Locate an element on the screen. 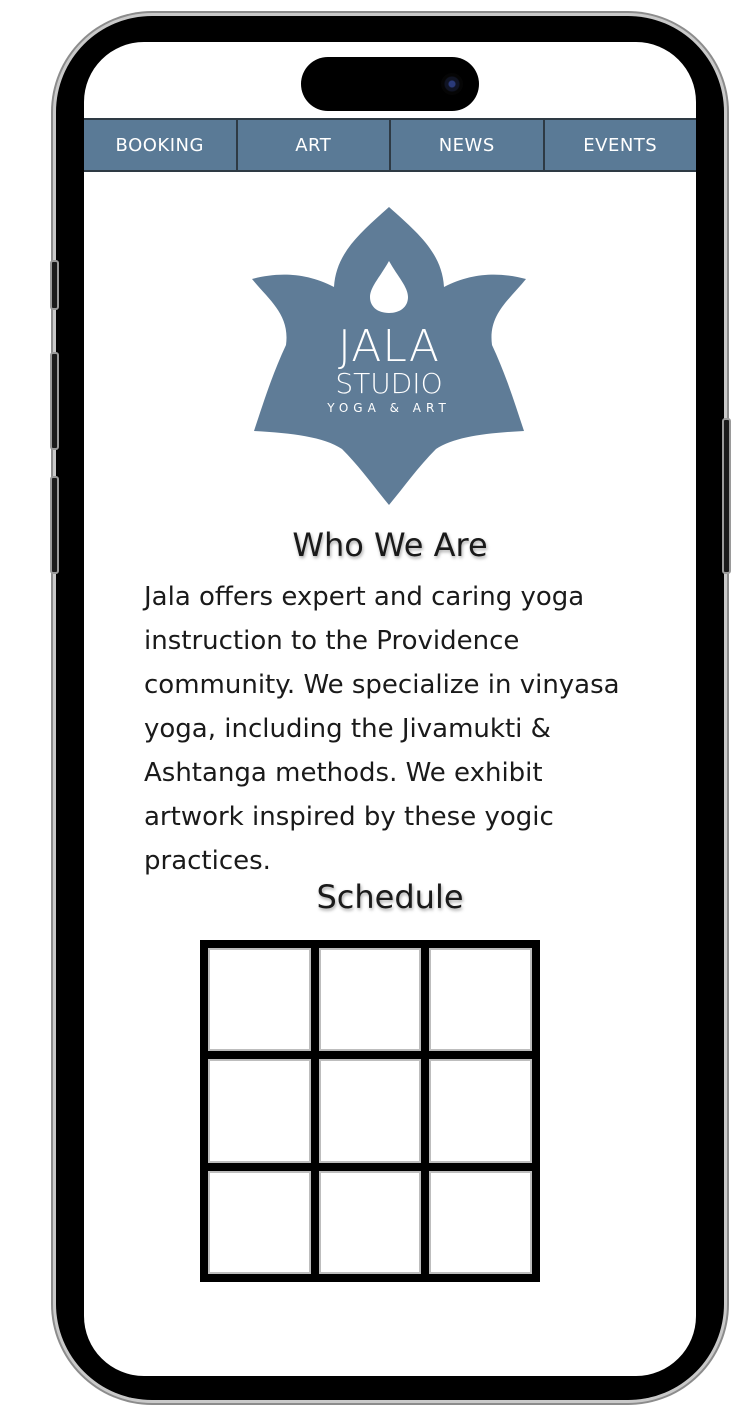 This screenshot has width=754, height=1426. schedule-title: Schedule is located at coordinates (390, 897).